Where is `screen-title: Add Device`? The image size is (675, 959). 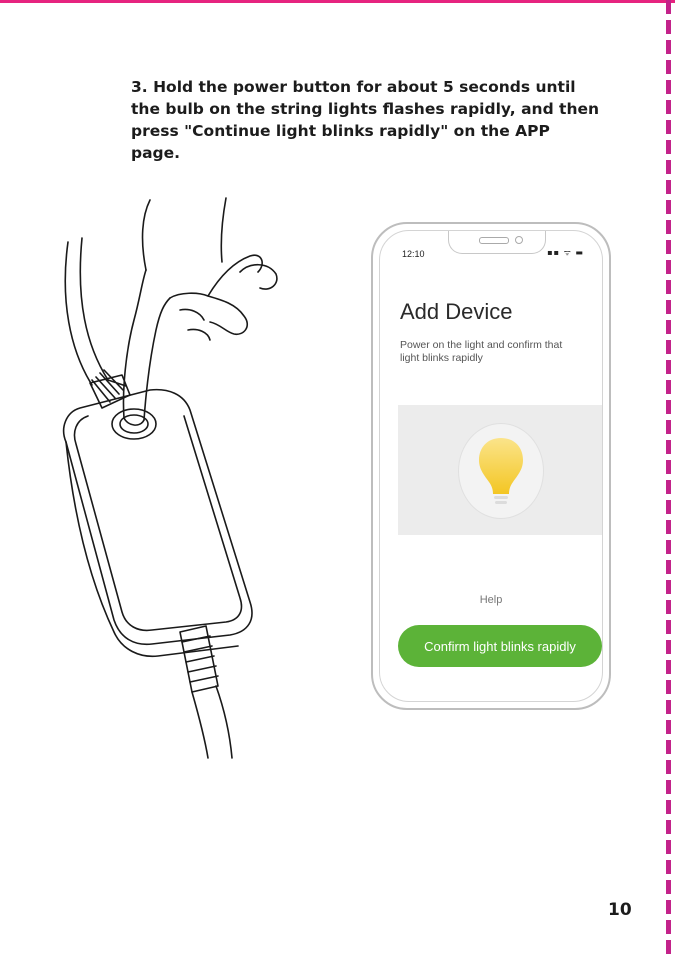
screen-title: Add Device is located at coordinates (456, 311).